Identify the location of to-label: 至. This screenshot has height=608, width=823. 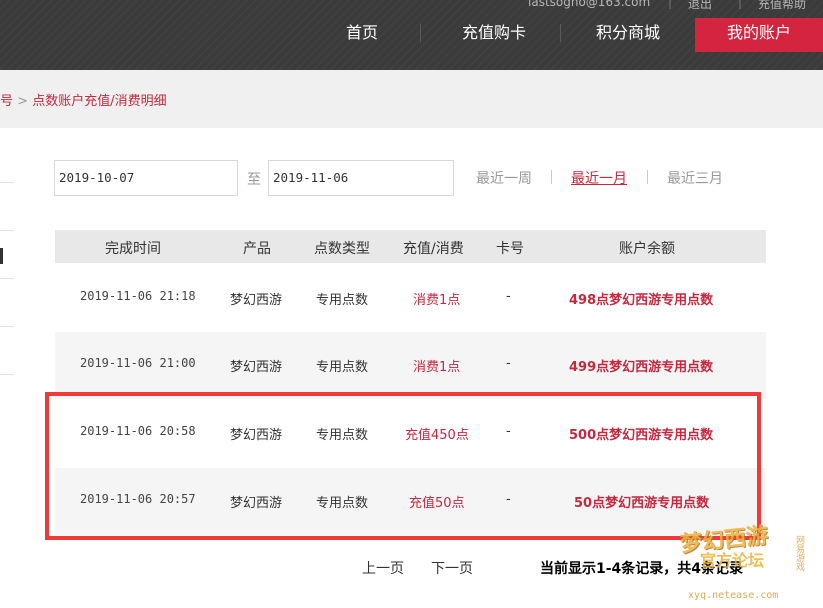
(254, 180).